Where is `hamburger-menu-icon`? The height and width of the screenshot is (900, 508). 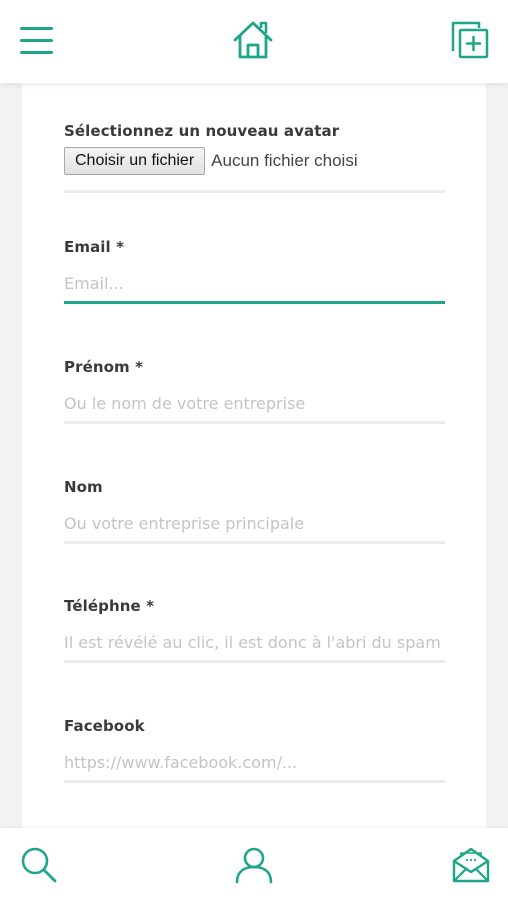 hamburger-menu-icon is located at coordinates (37, 41).